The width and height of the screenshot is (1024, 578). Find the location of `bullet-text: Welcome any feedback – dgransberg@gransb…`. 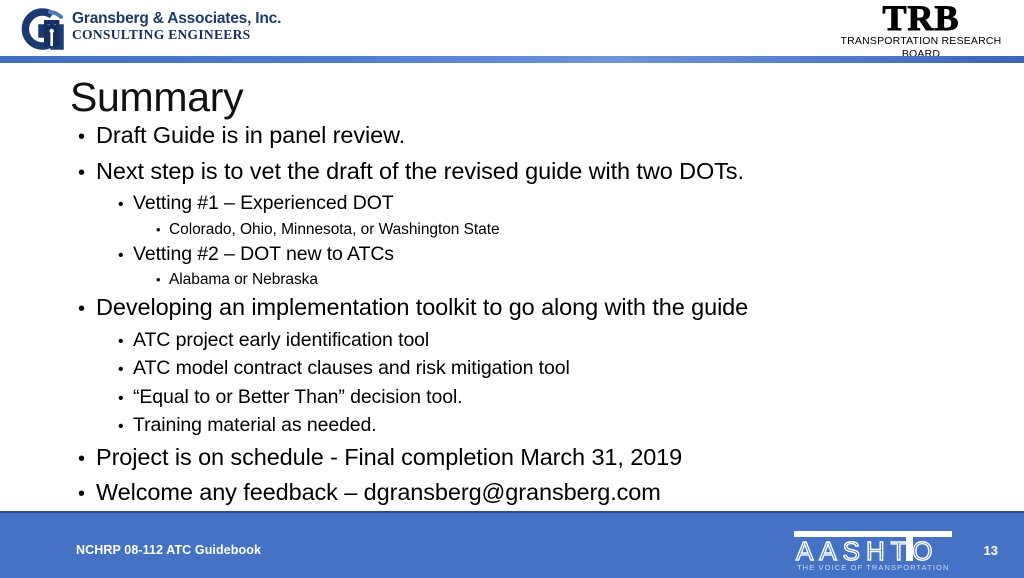

bullet-text: Welcome any feedback – dgransberg@gransb… is located at coordinates (378, 492).